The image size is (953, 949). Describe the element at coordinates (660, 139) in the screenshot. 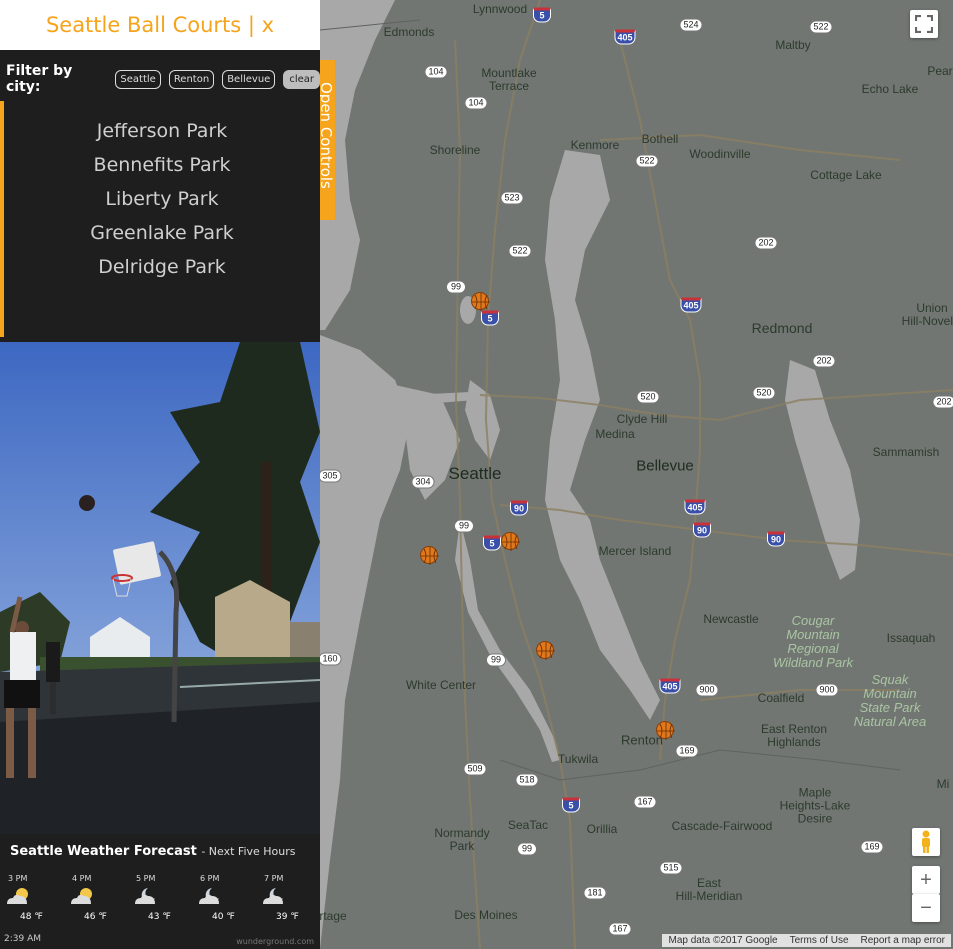

I see `map-label-bothell: Bothell` at that location.